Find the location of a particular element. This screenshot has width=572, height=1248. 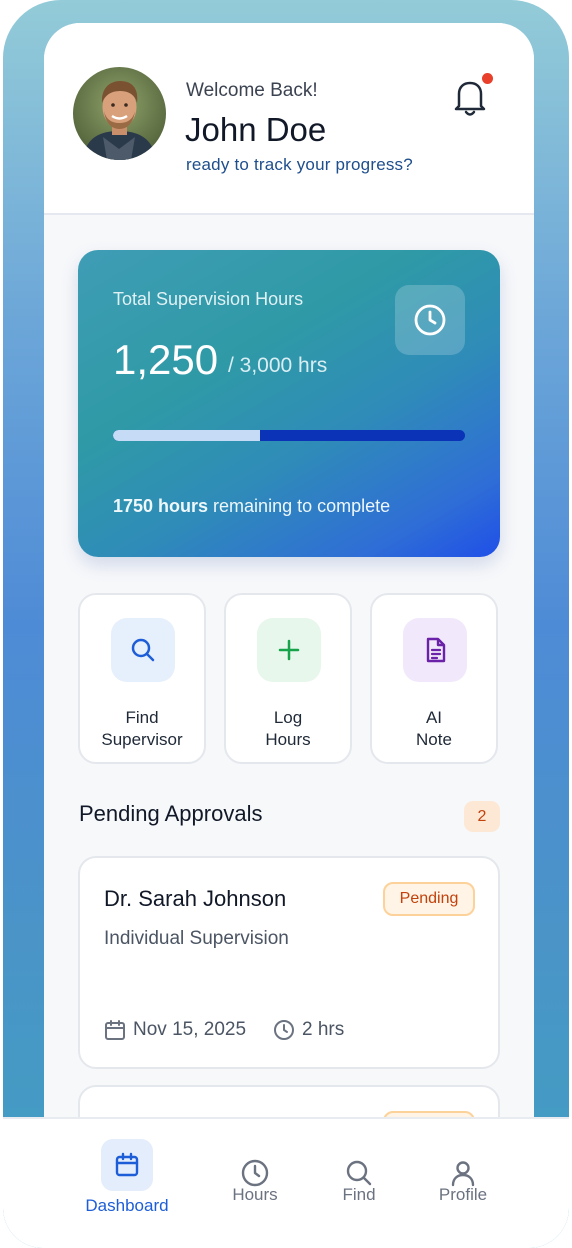

search-icon is located at coordinates (143, 650).